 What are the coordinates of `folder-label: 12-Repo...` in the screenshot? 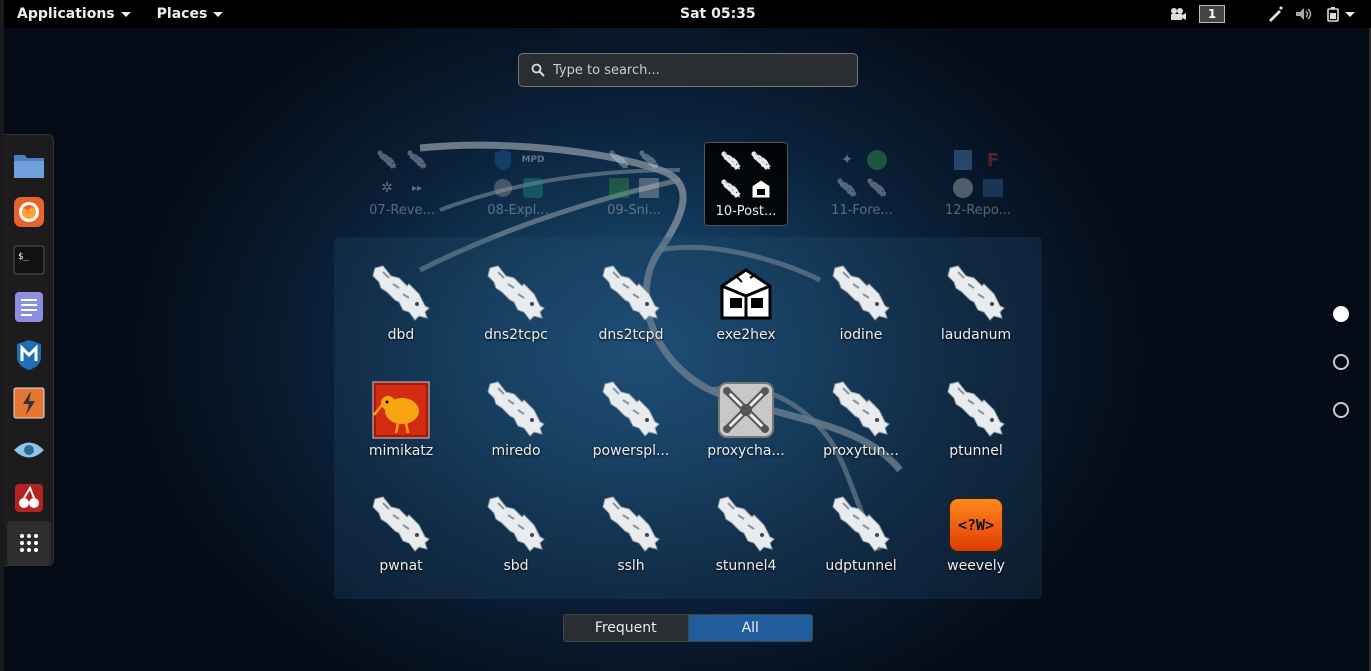 It's located at (978, 210).